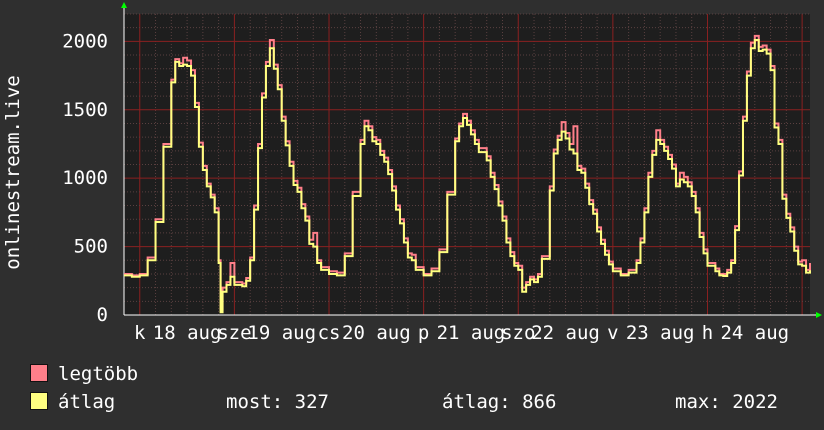 The image size is (824, 430). I want to click on y-tick-label: 2000, so click(85, 41).